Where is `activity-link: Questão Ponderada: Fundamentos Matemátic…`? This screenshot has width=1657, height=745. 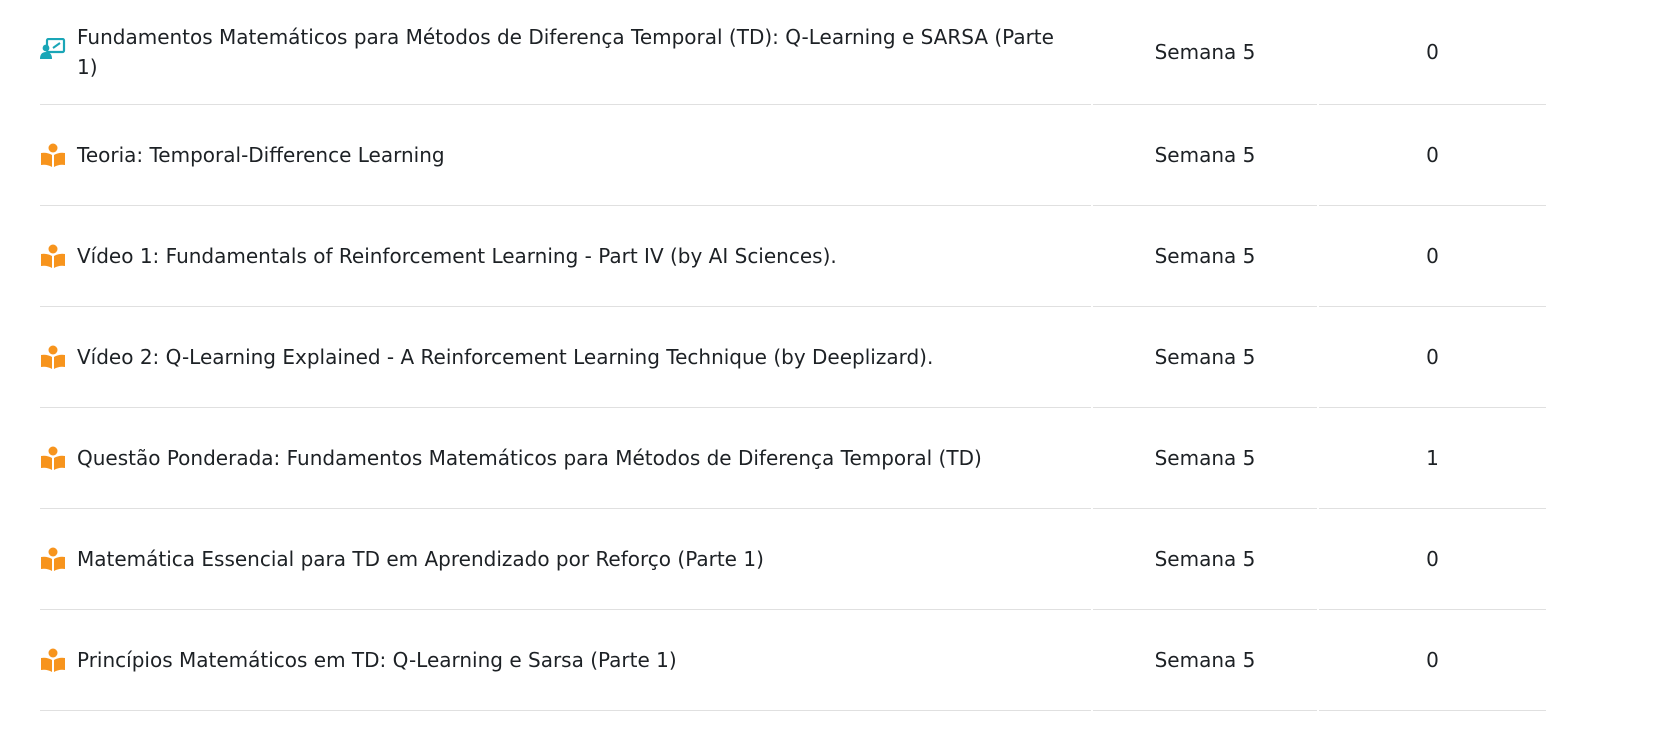
activity-link: Questão Ponderada: Fundamentos Matemátic… is located at coordinates (529, 458).